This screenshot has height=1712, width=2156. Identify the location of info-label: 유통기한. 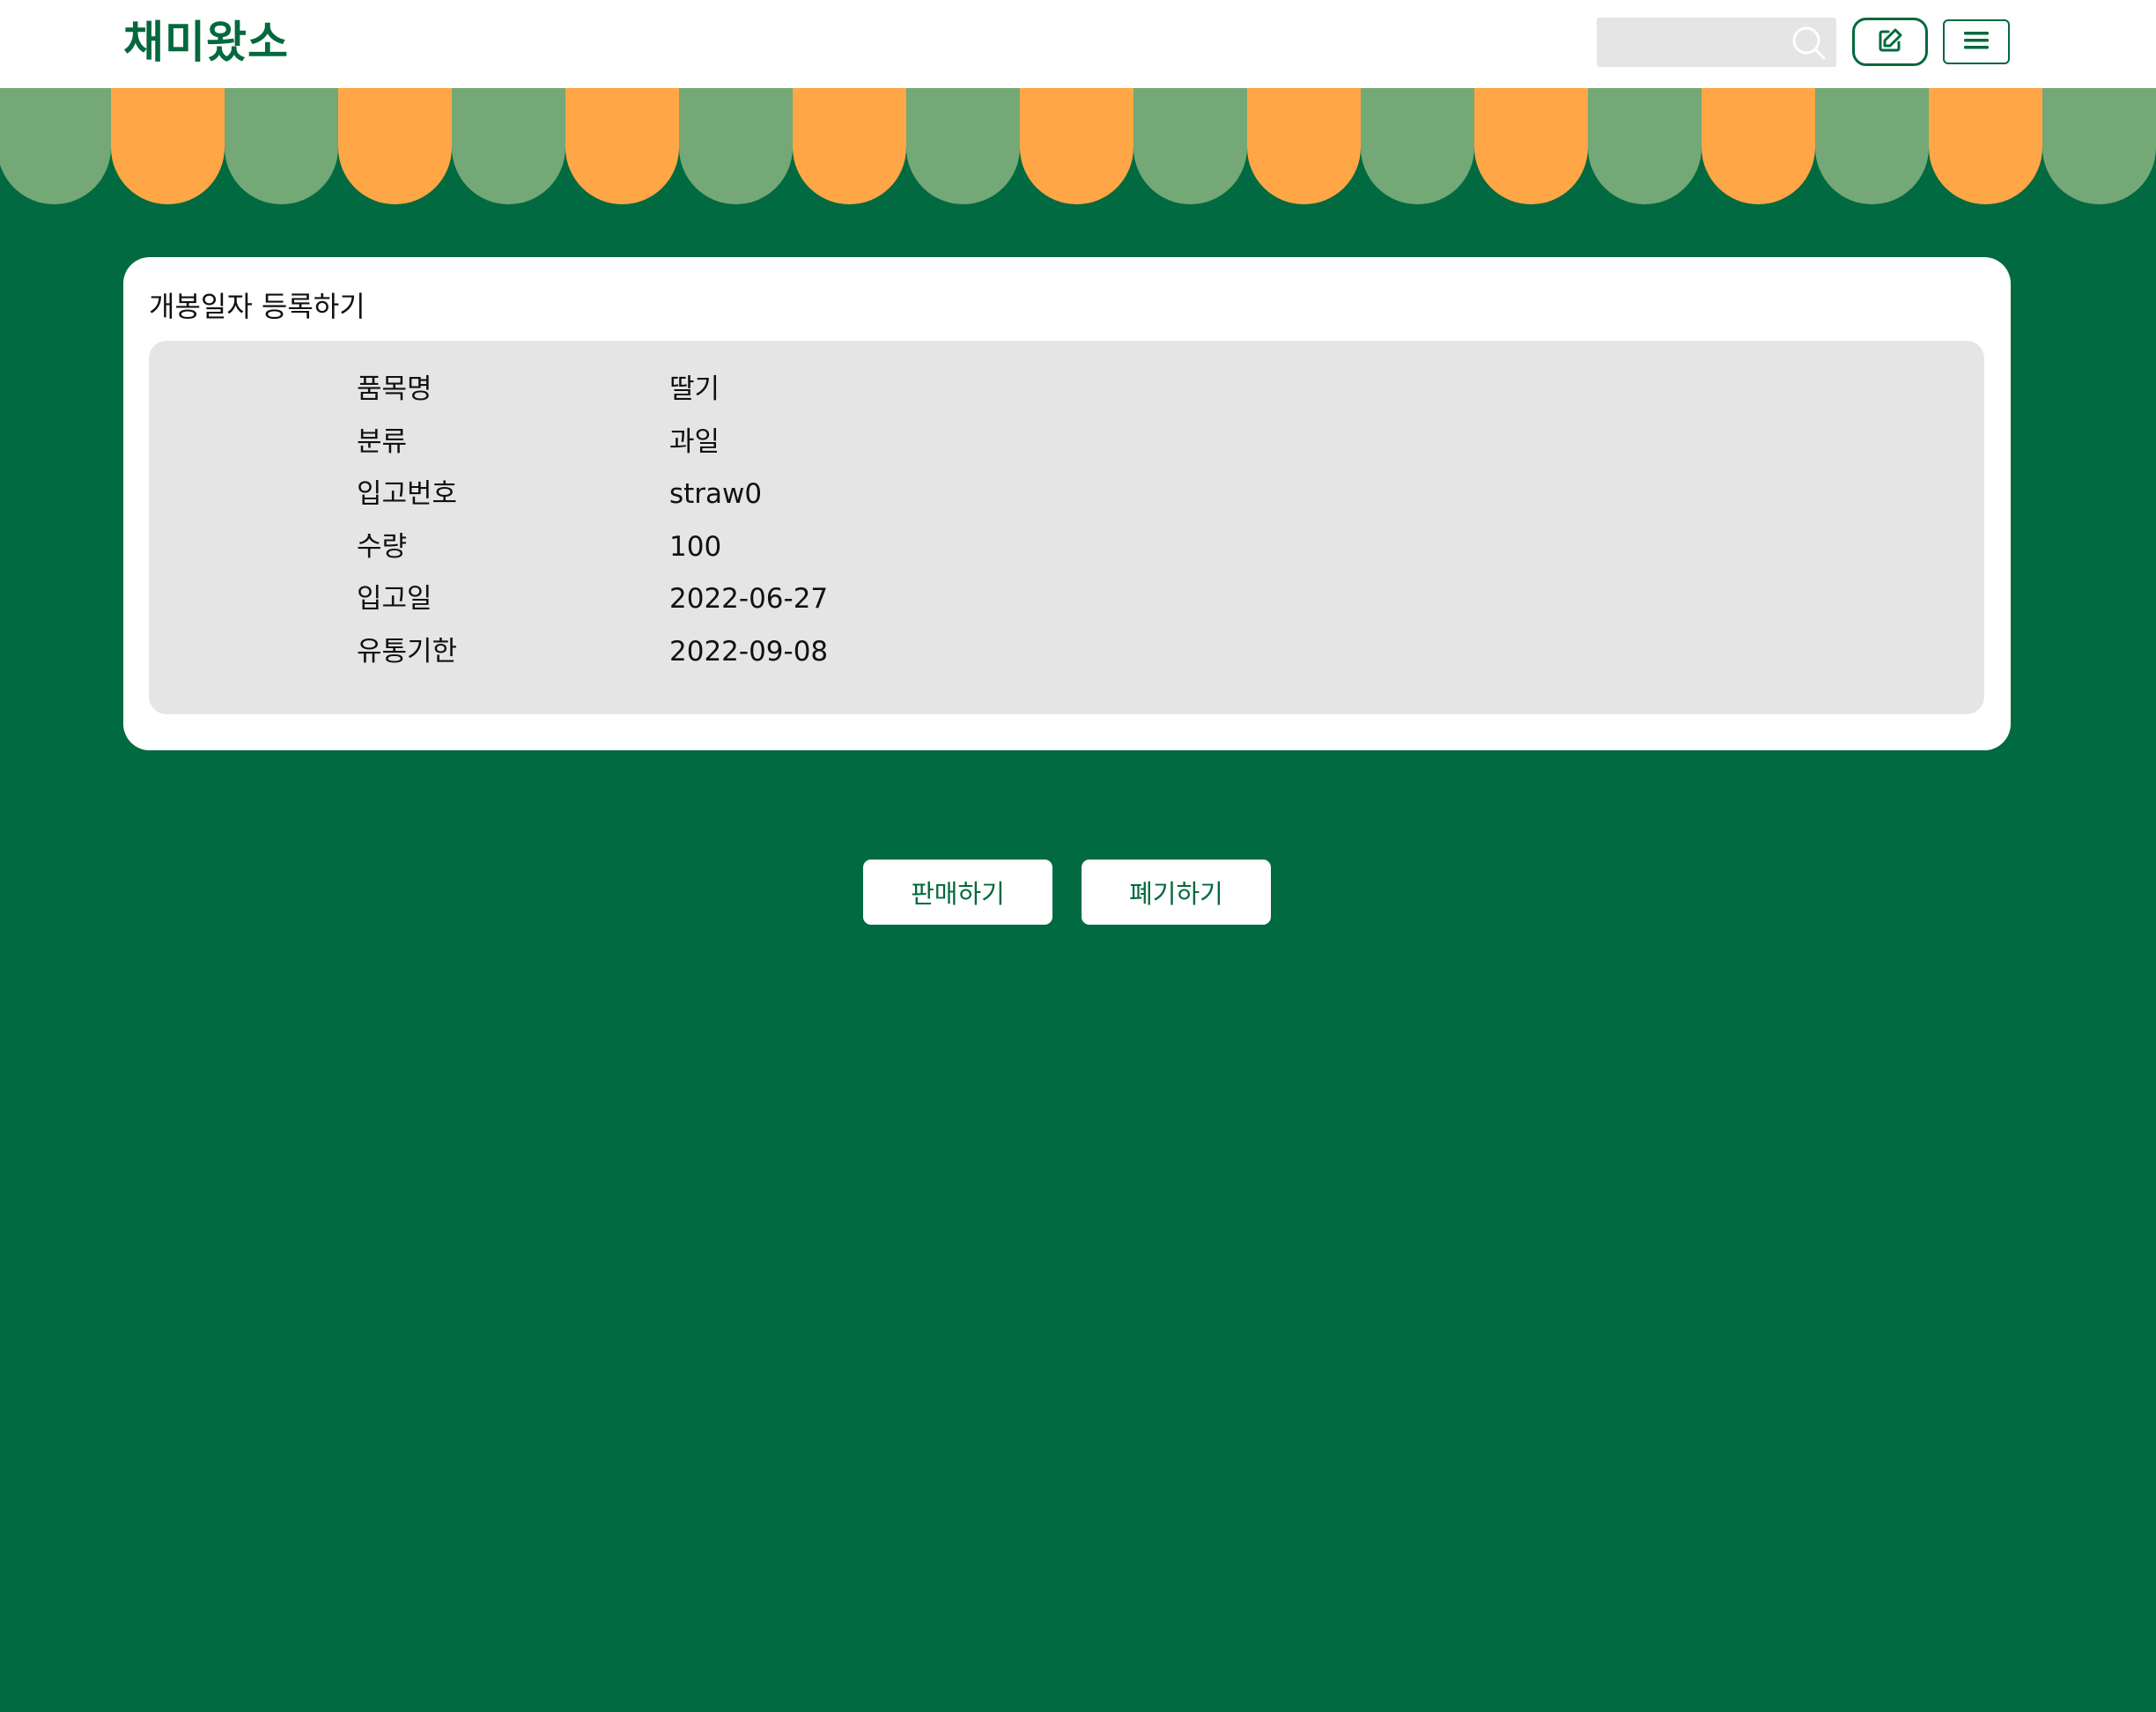
(407, 652).